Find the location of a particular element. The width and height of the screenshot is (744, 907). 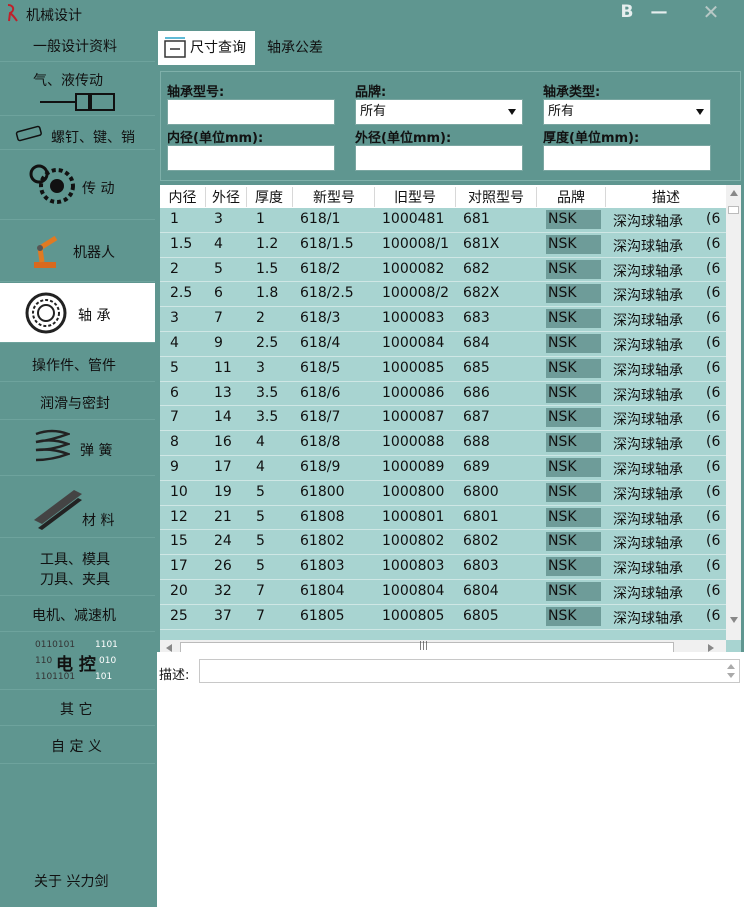

table-cell: 1.8 is located at coordinates (267, 293).